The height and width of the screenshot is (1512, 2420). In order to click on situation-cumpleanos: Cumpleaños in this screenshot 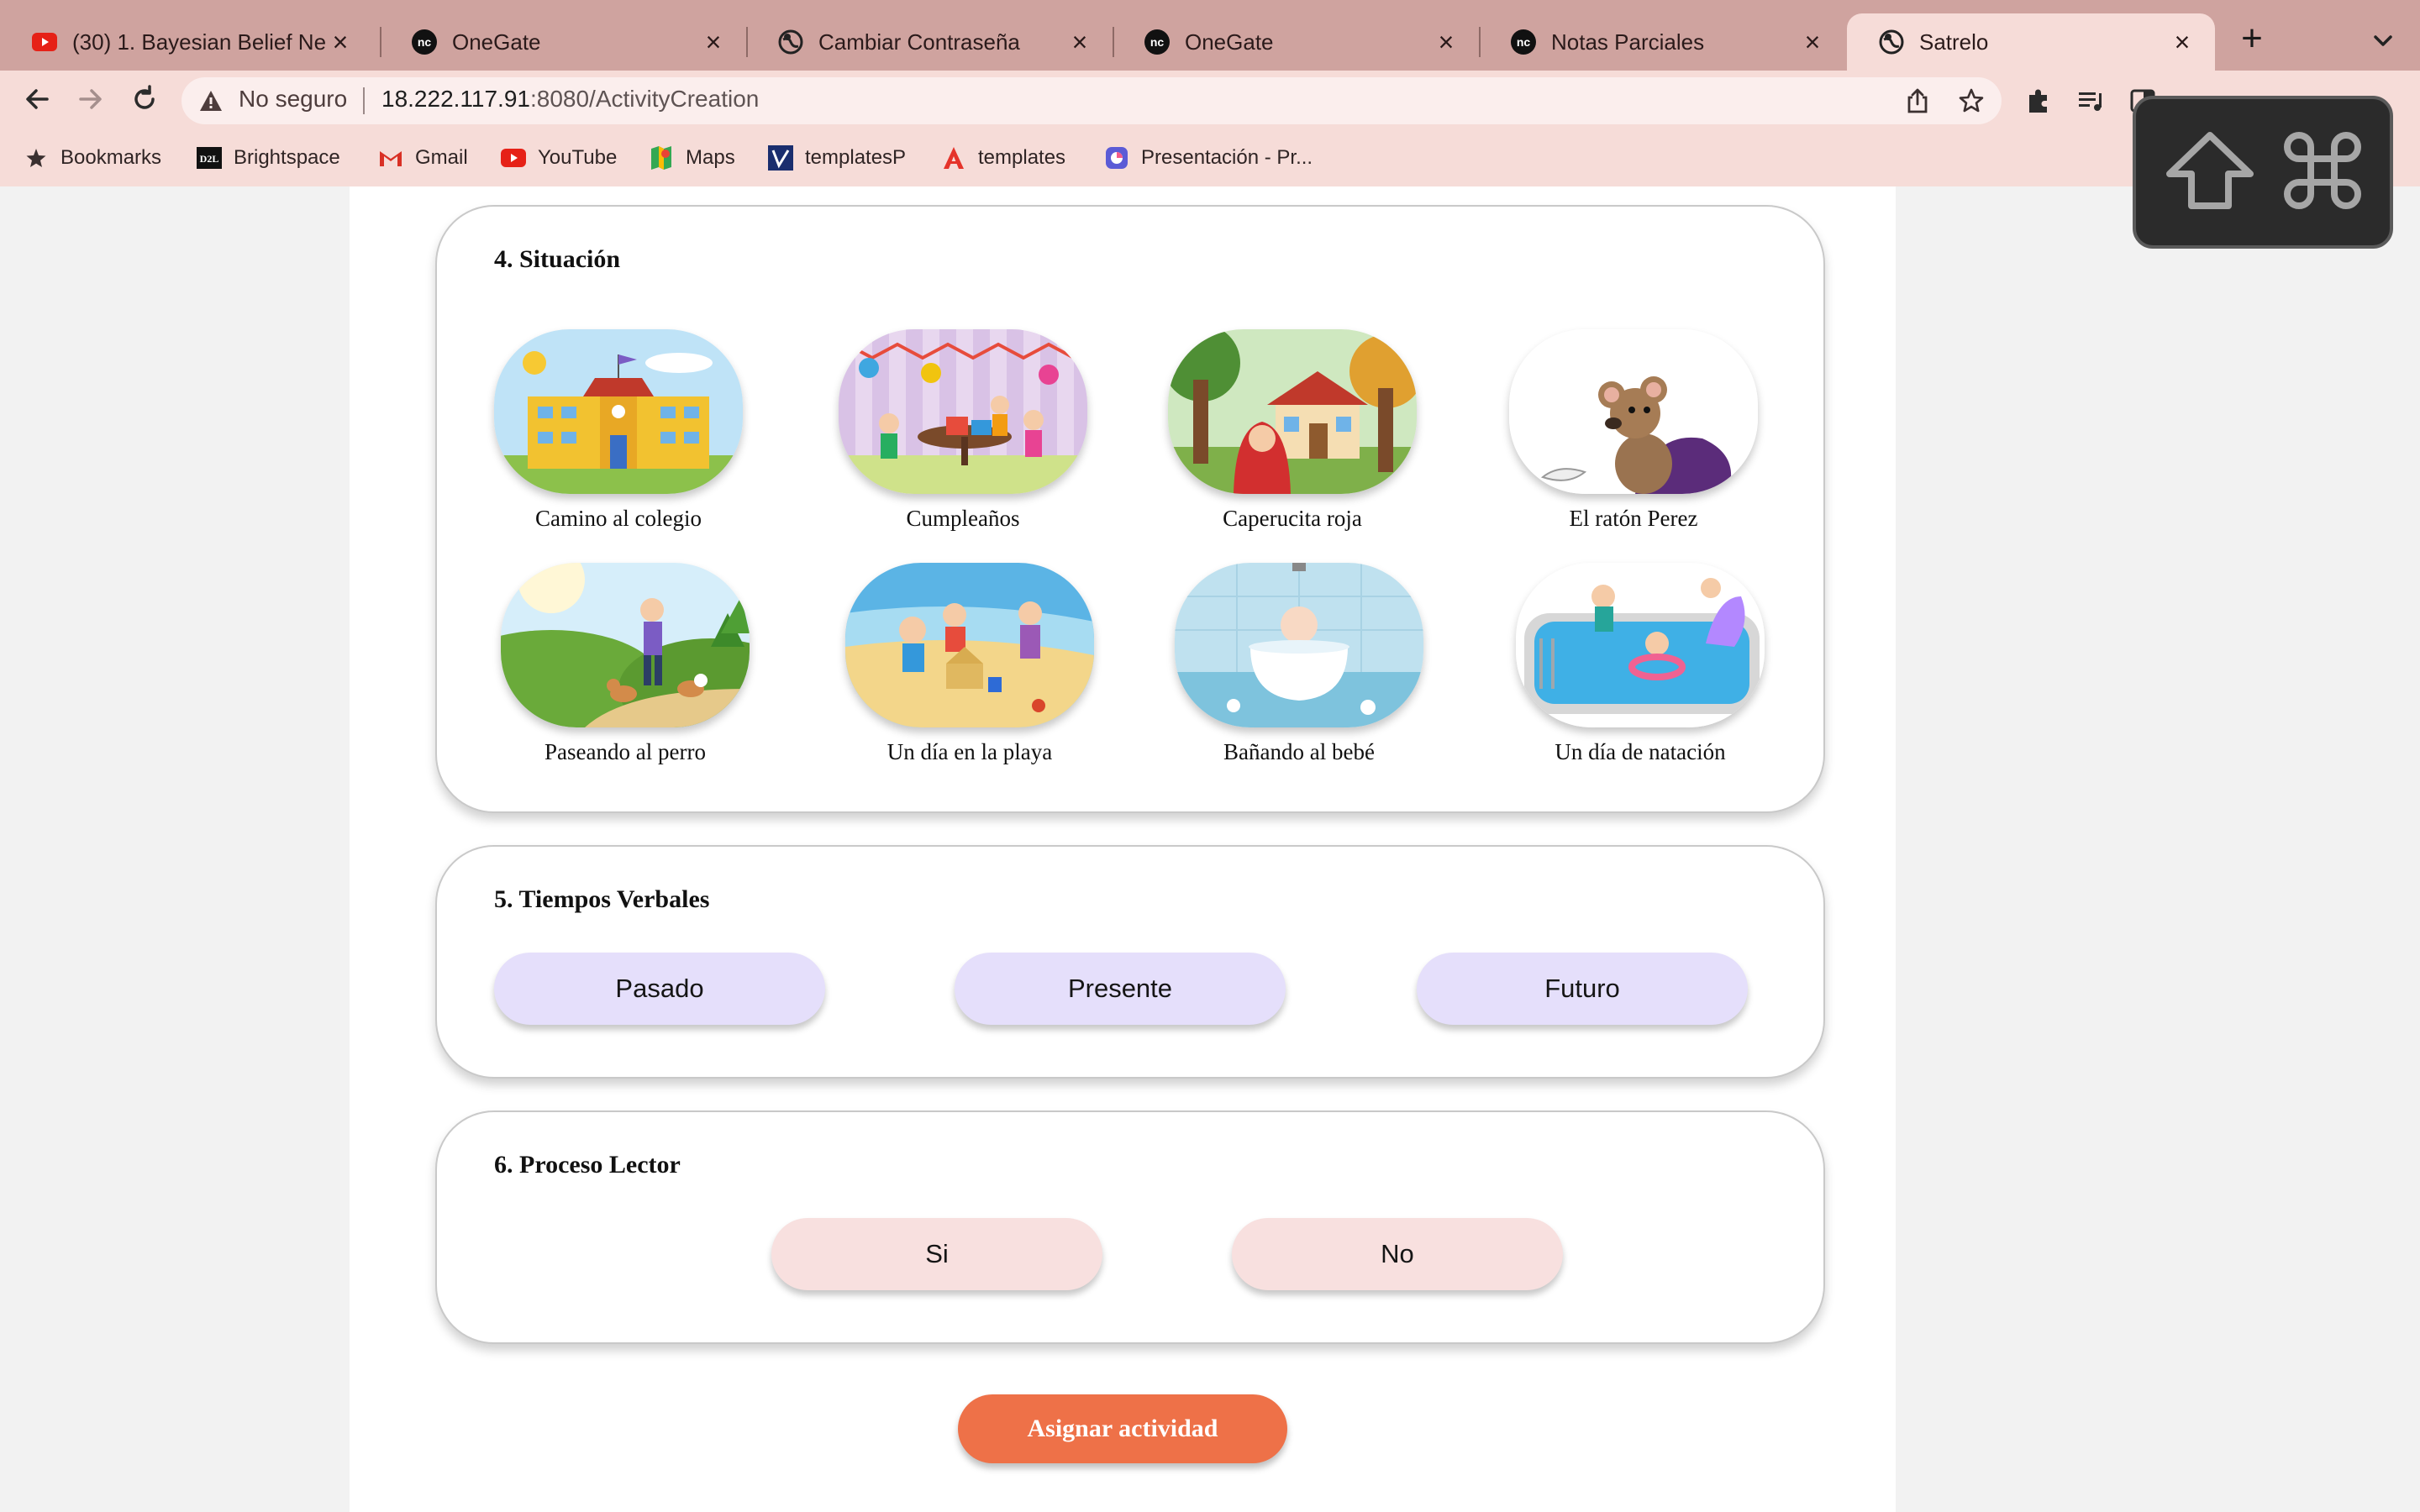, I will do `click(963, 430)`.